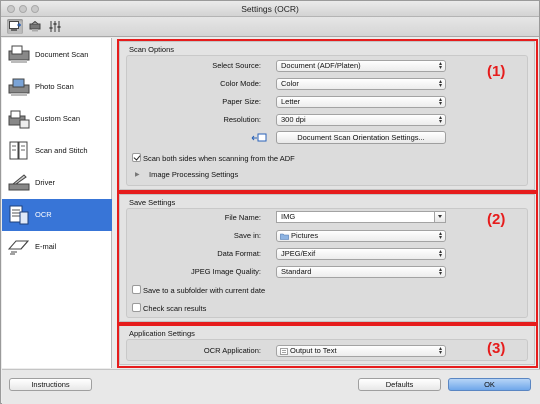  Describe the element at coordinates (175, 308) in the screenshot. I see `check-scan-results-label: Check scan results` at that location.